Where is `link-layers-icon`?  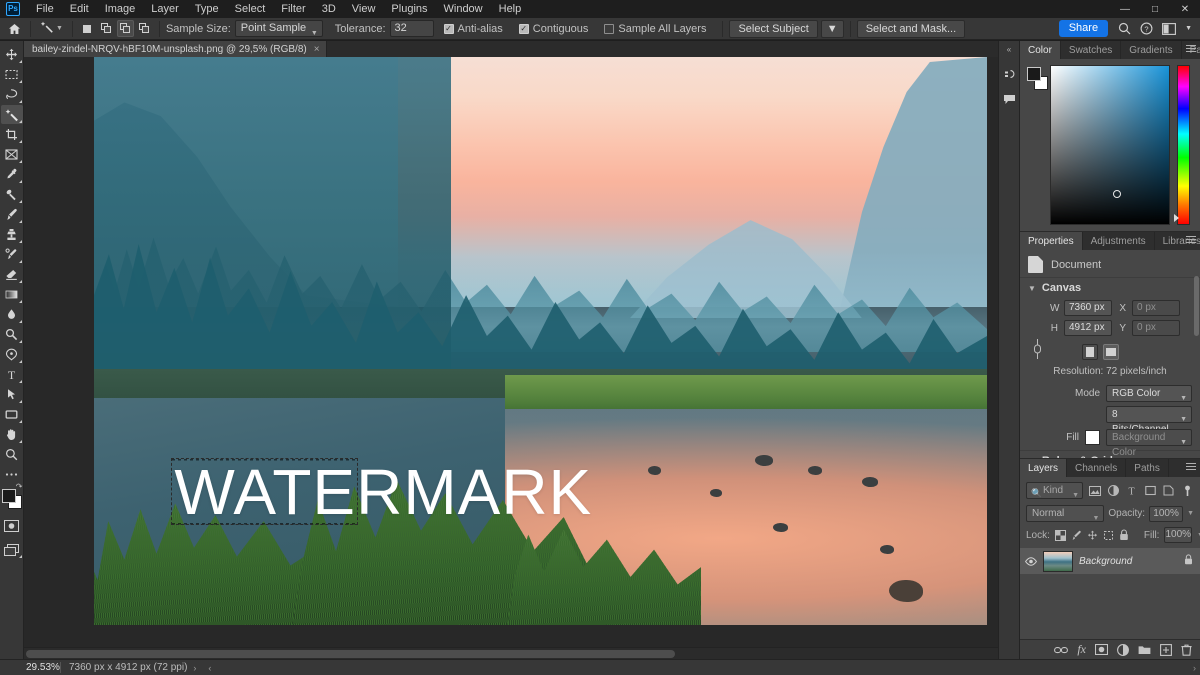
link-layers-icon is located at coordinates (1061, 650).